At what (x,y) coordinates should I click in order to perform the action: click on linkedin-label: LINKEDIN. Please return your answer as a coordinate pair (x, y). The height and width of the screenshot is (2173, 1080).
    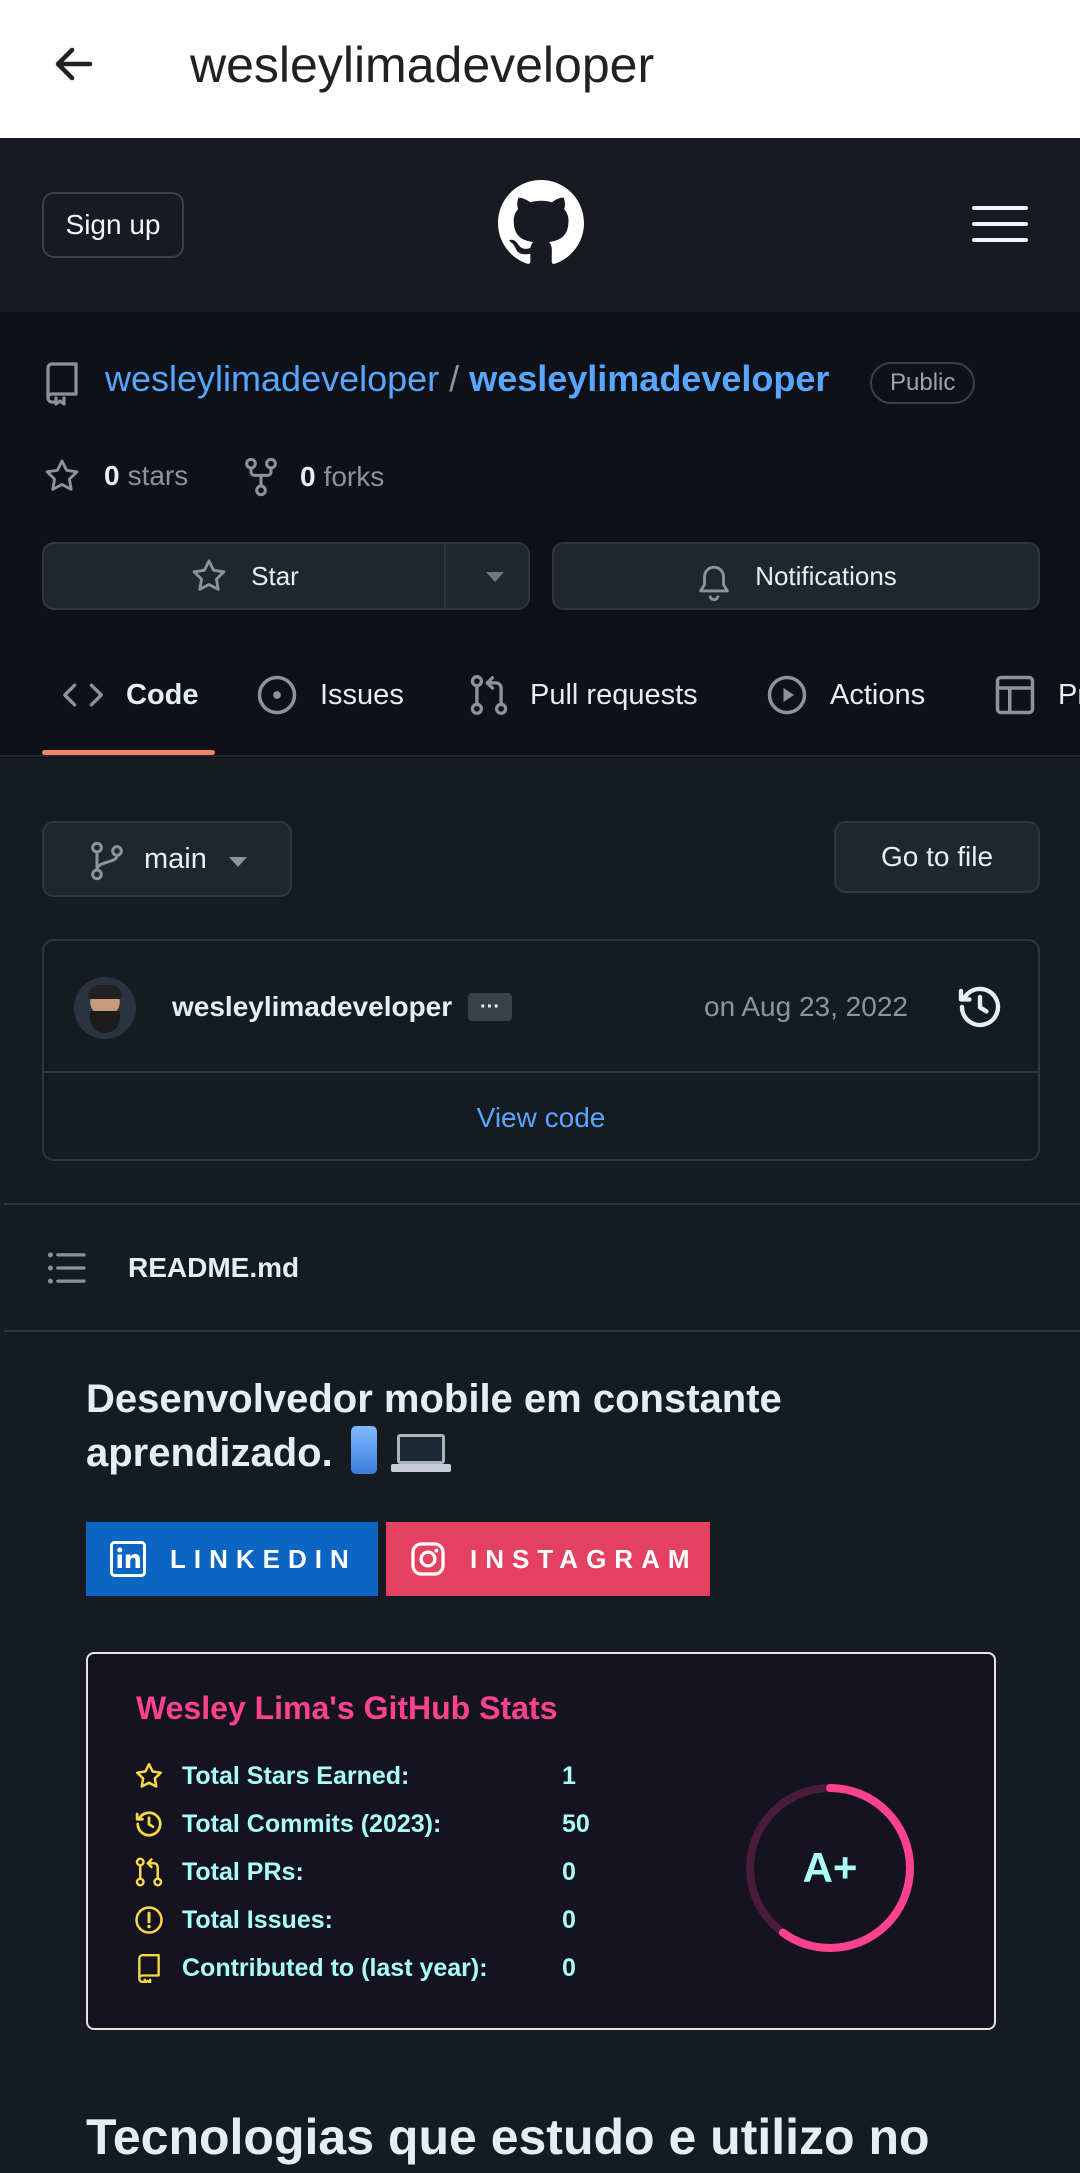
    Looking at the image, I should click on (263, 1558).